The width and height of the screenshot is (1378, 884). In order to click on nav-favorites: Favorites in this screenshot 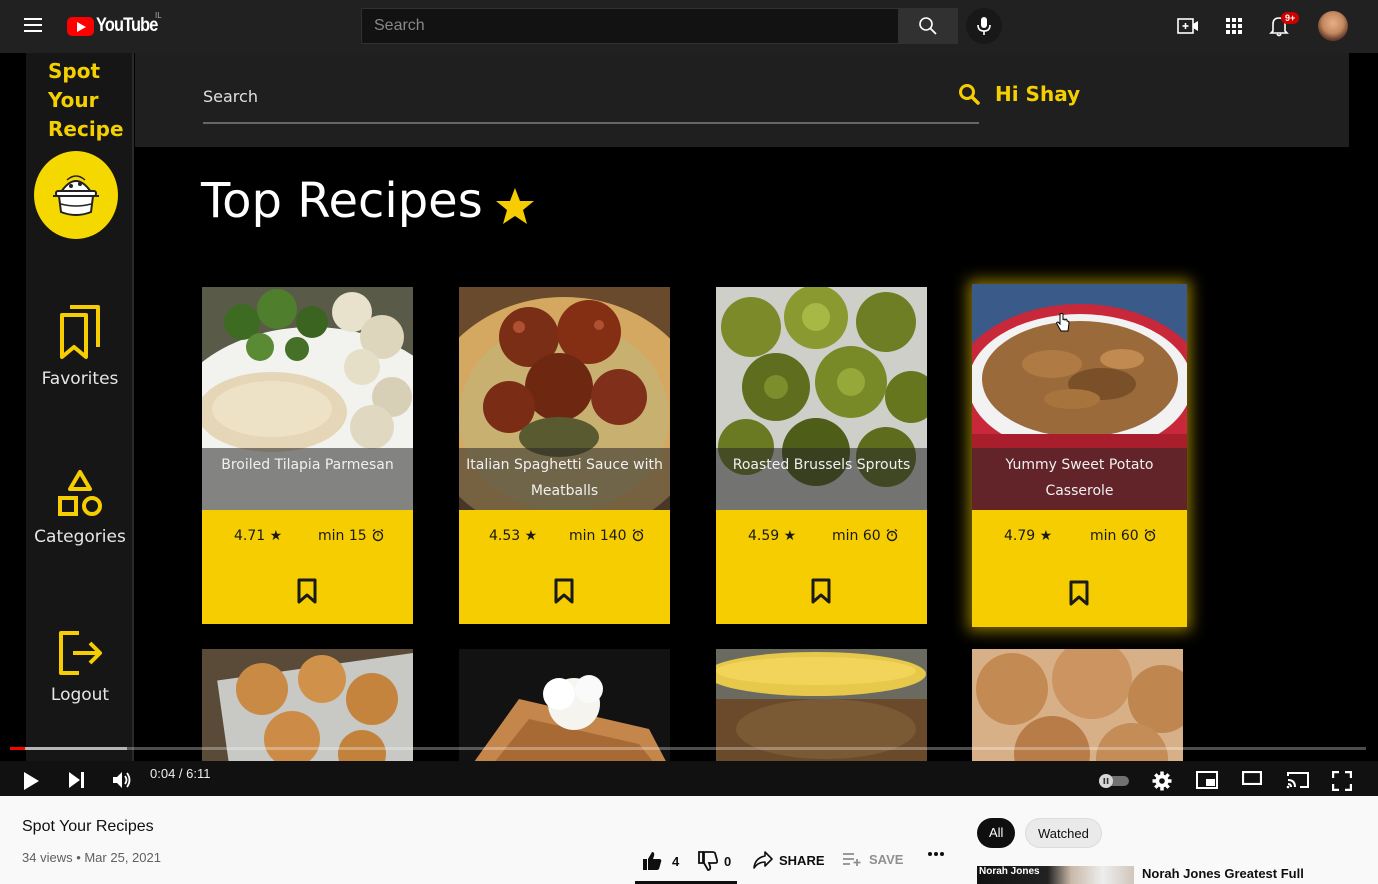, I will do `click(80, 347)`.